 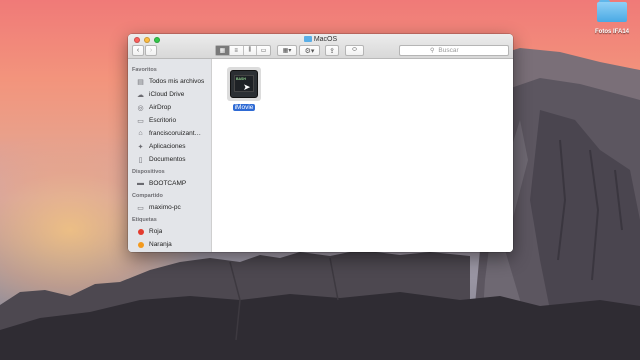 I want to click on sidebar-item-label: Todos mis archivos, so click(x=177, y=81).